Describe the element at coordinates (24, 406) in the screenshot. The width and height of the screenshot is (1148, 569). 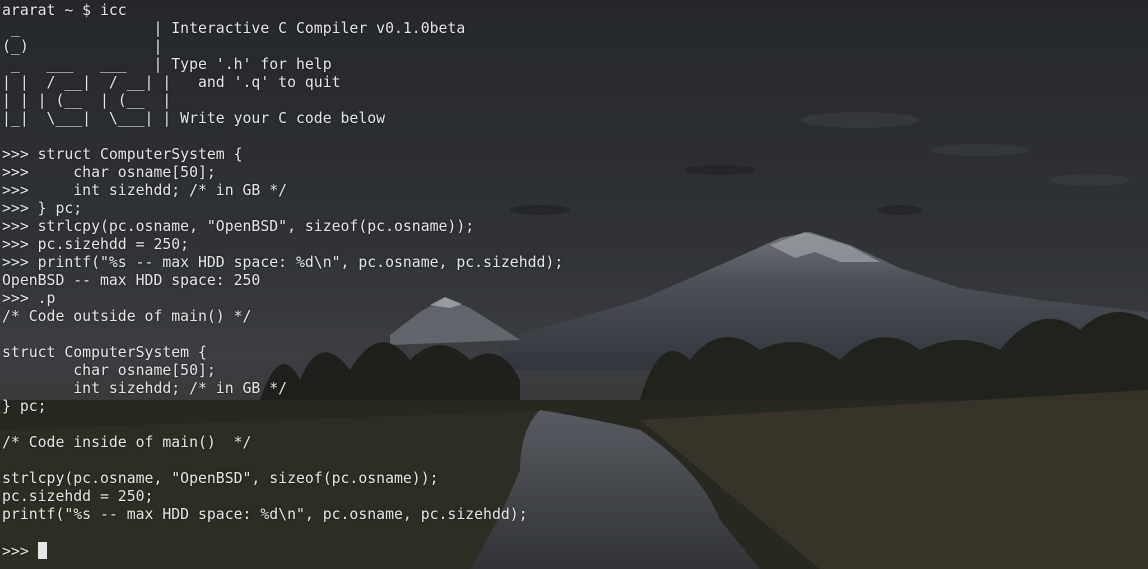
I see `code-listing-line: } pc;` at that location.